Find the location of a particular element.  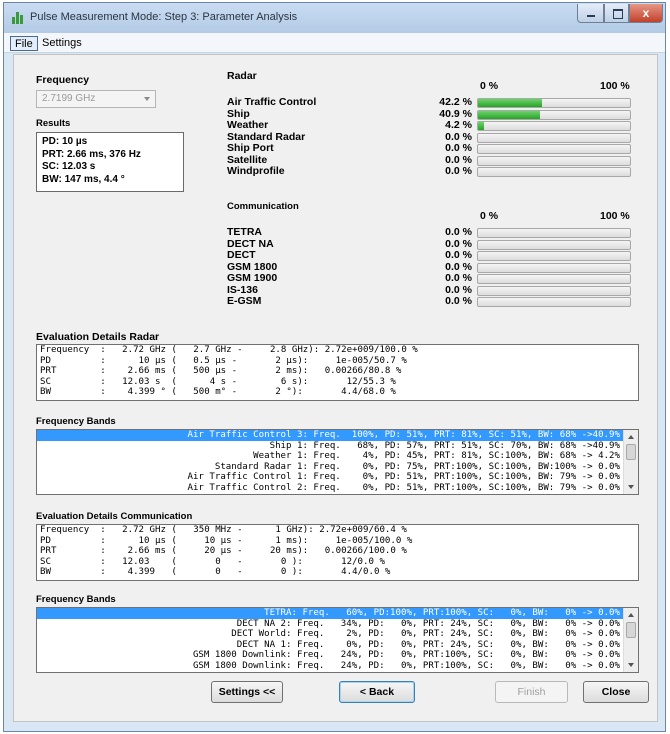

radar-scale-min: 0 % is located at coordinates (489, 86).